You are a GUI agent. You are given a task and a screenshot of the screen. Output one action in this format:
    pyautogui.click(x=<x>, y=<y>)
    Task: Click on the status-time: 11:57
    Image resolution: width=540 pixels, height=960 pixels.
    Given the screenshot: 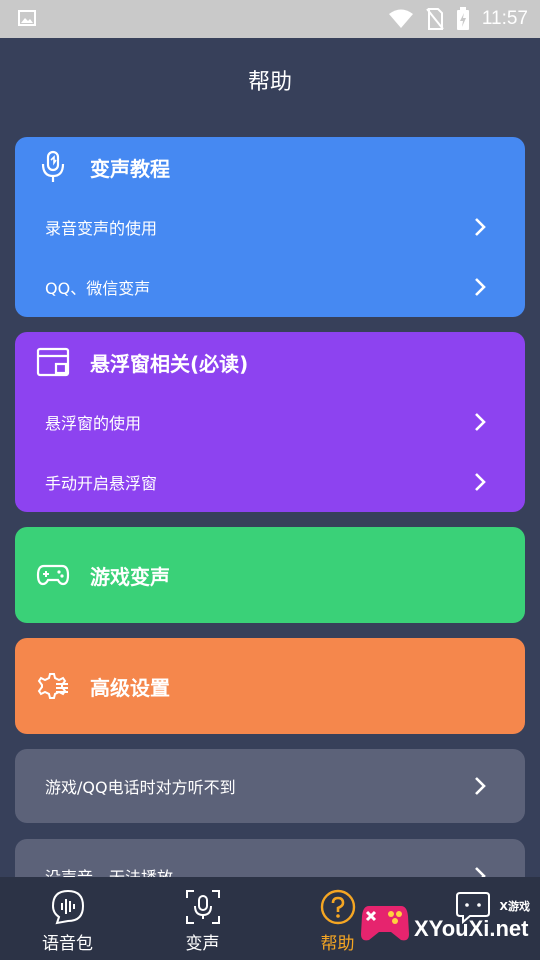 What is the action you would take?
    pyautogui.click(x=504, y=18)
    